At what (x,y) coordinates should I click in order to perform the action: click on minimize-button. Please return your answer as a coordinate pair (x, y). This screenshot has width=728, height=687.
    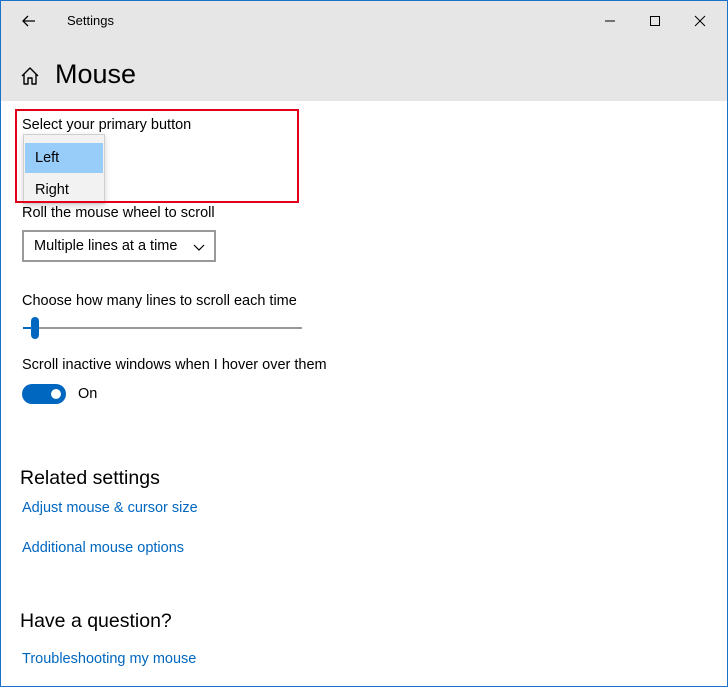
    Looking at the image, I should click on (610, 21).